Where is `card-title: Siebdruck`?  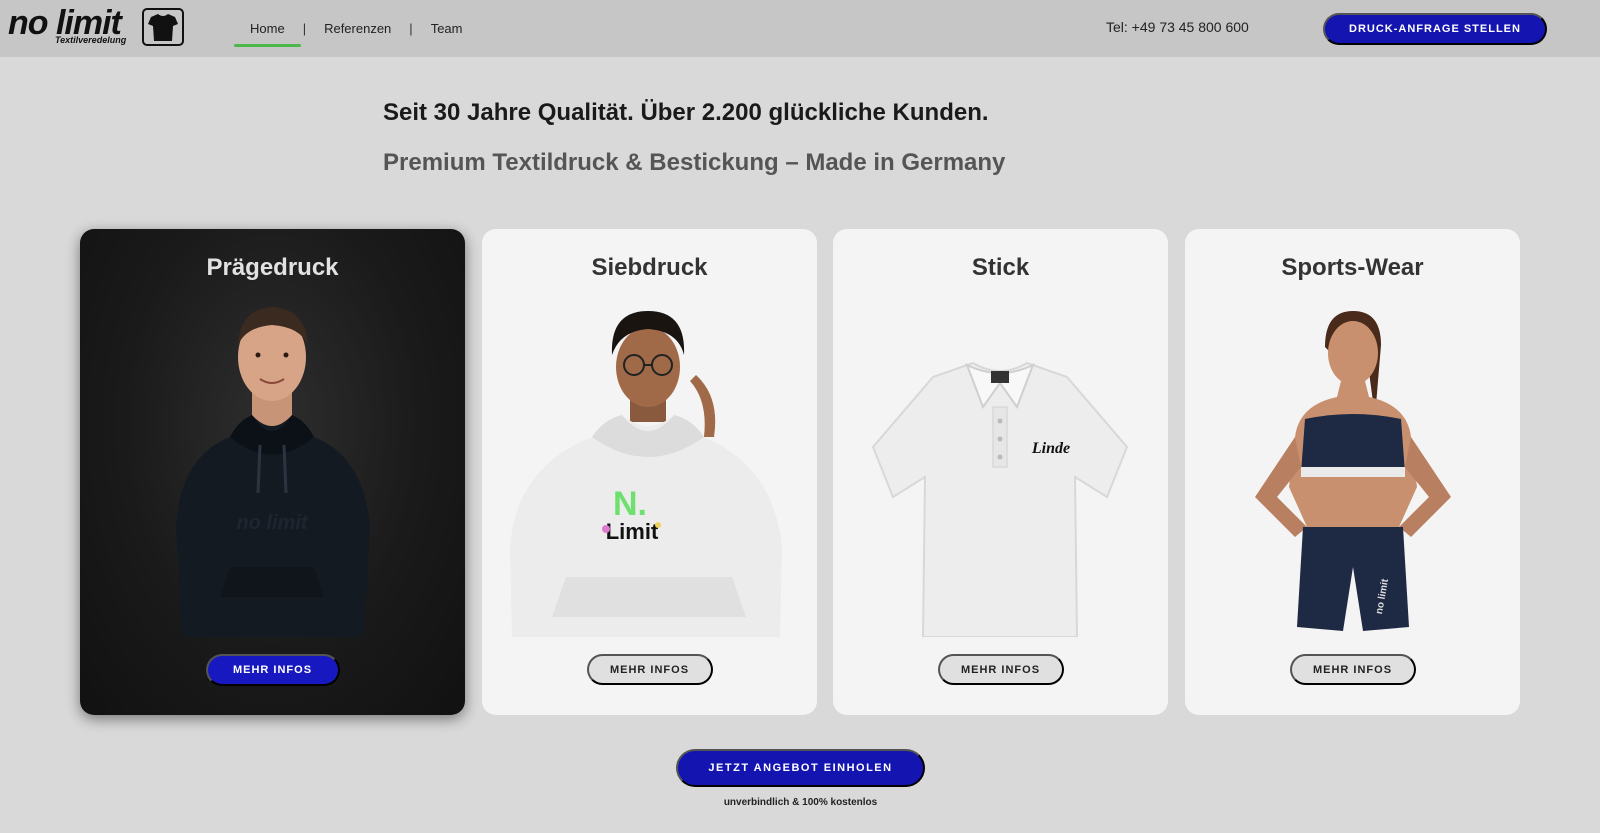
card-title: Siebdruck is located at coordinates (649, 267).